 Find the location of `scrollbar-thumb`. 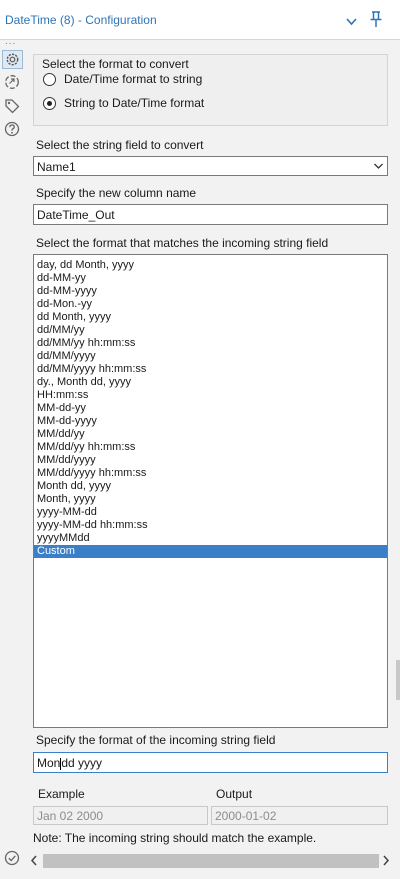

scrollbar-thumb is located at coordinates (211, 861).